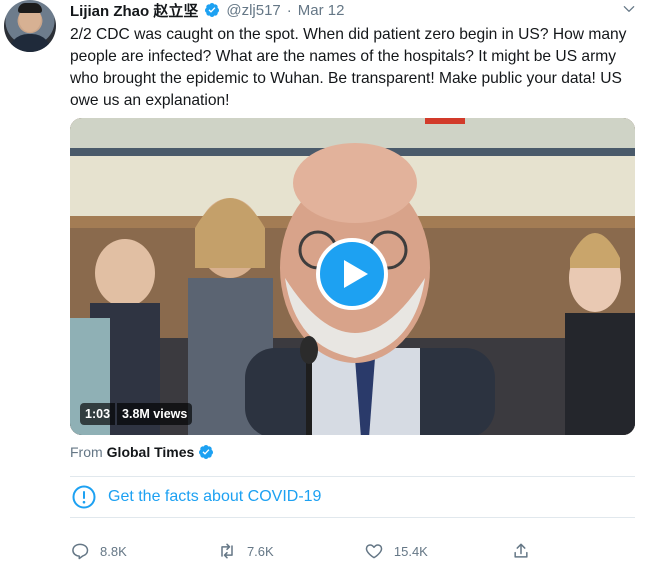  What do you see at coordinates (374, 551) in the screenshot?
I see `like-icon` at bounding box center [374, 551].